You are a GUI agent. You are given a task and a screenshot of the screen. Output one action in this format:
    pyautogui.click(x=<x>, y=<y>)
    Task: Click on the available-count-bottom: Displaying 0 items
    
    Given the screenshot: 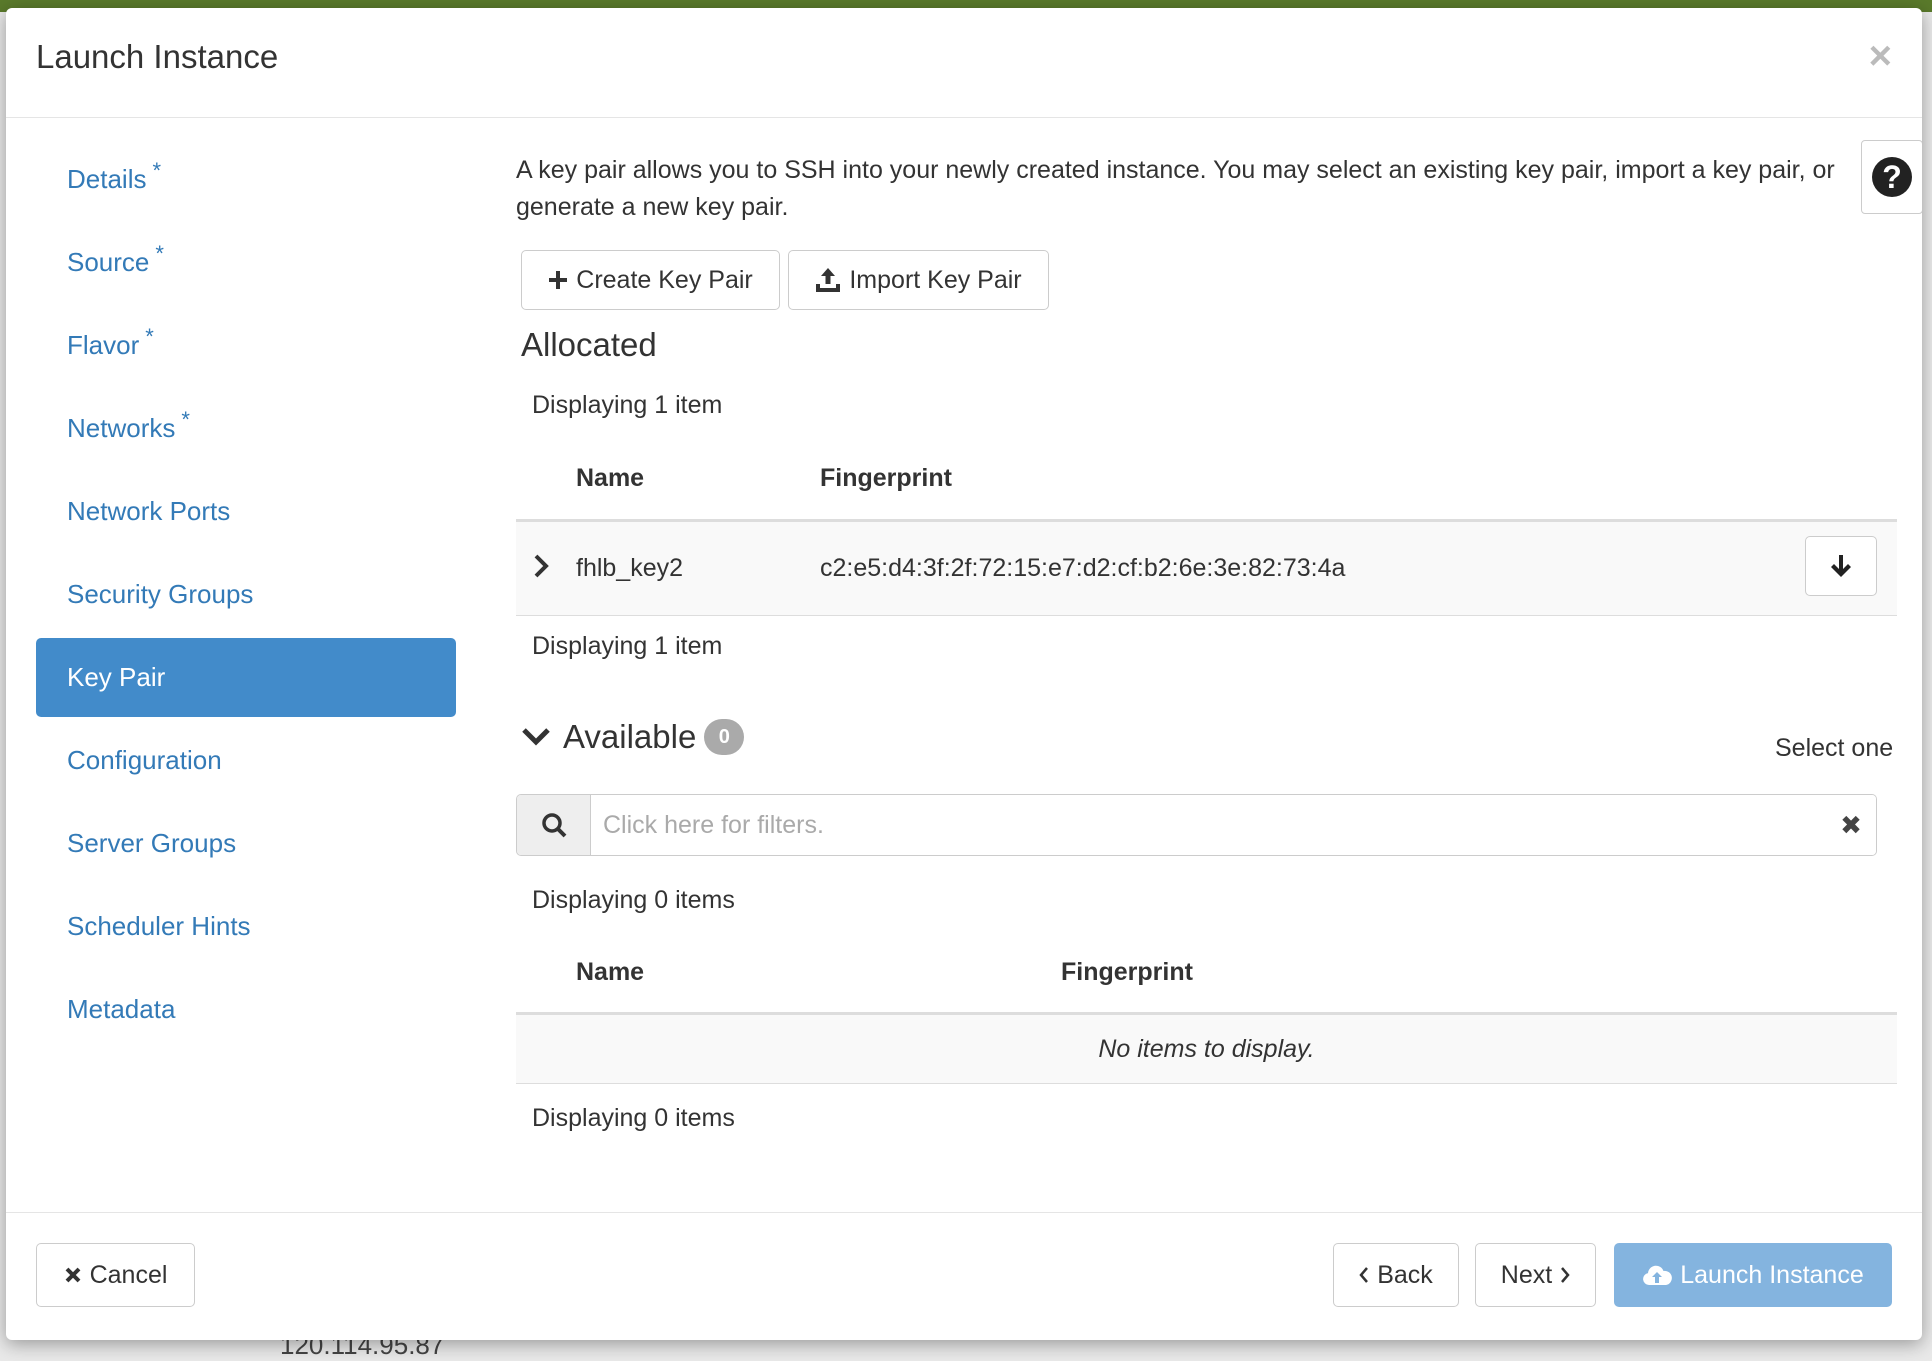 What is the action you would take?
    pyautogui.click(x=633, y=1118)
    